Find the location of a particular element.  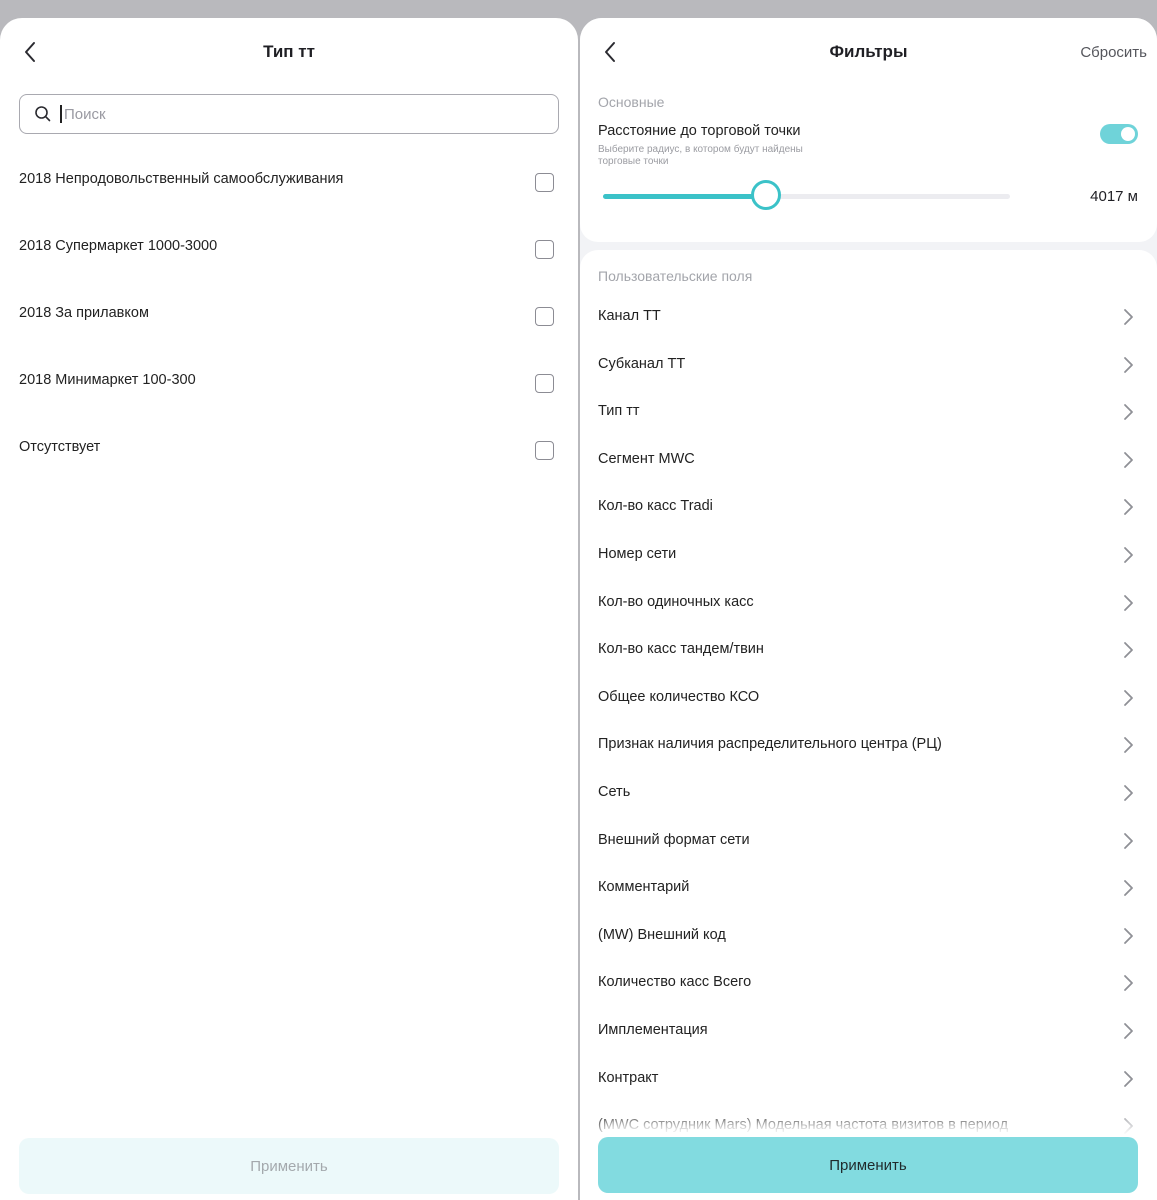

page-title: Тип тт is located at coordinates (289, 51).